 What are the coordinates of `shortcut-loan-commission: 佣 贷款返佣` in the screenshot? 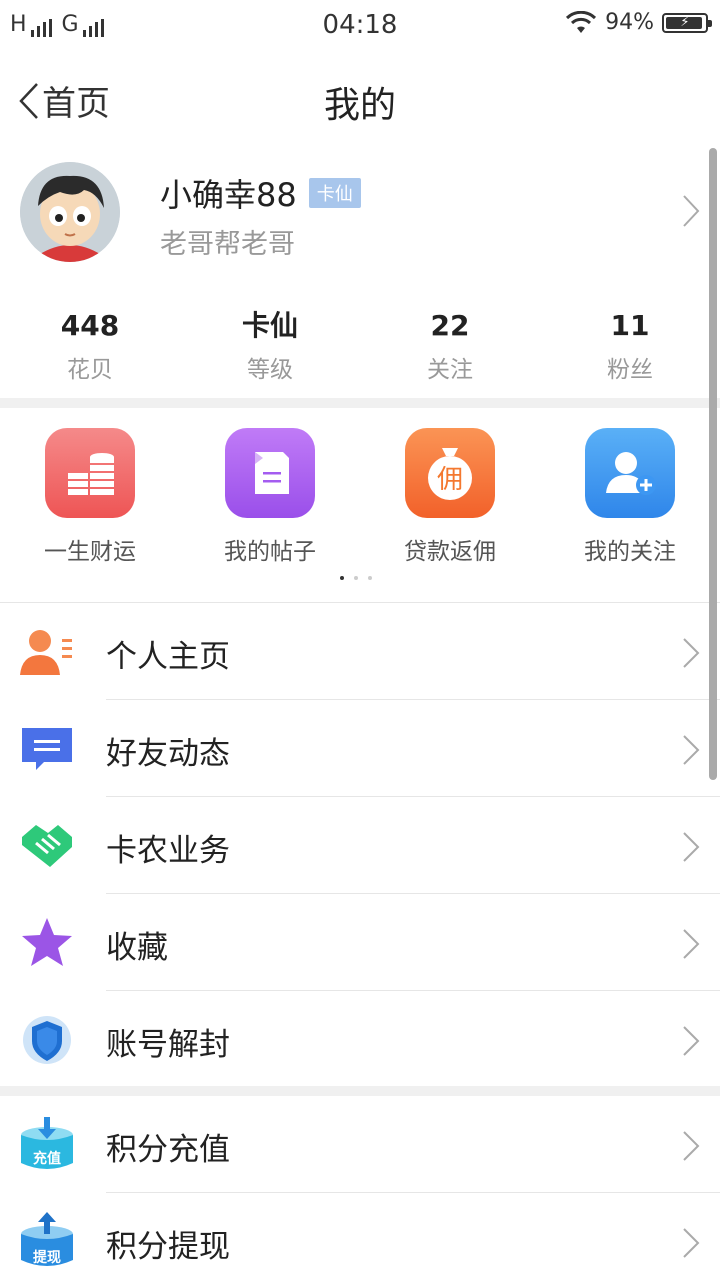 It's located at (450, 497).